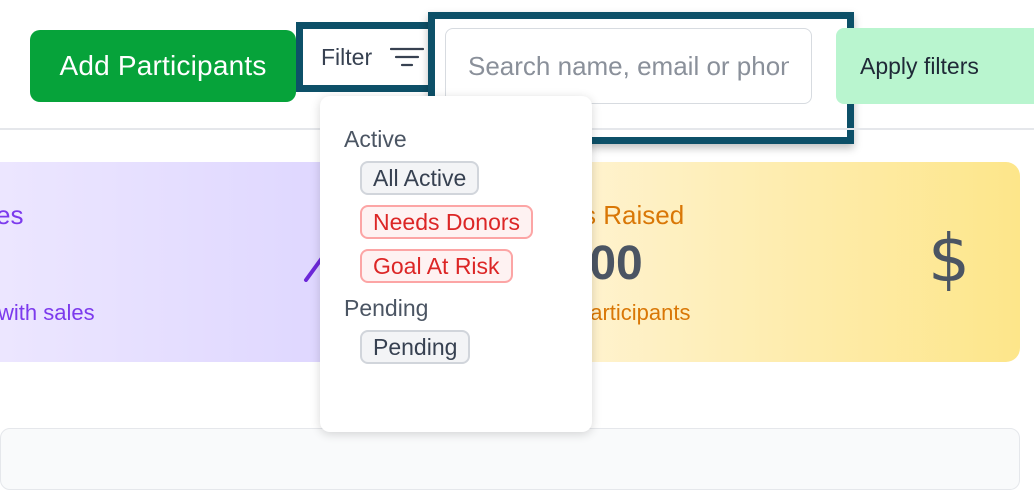  I want to click on raised-card-subtitle: participants, so click(634, 312).